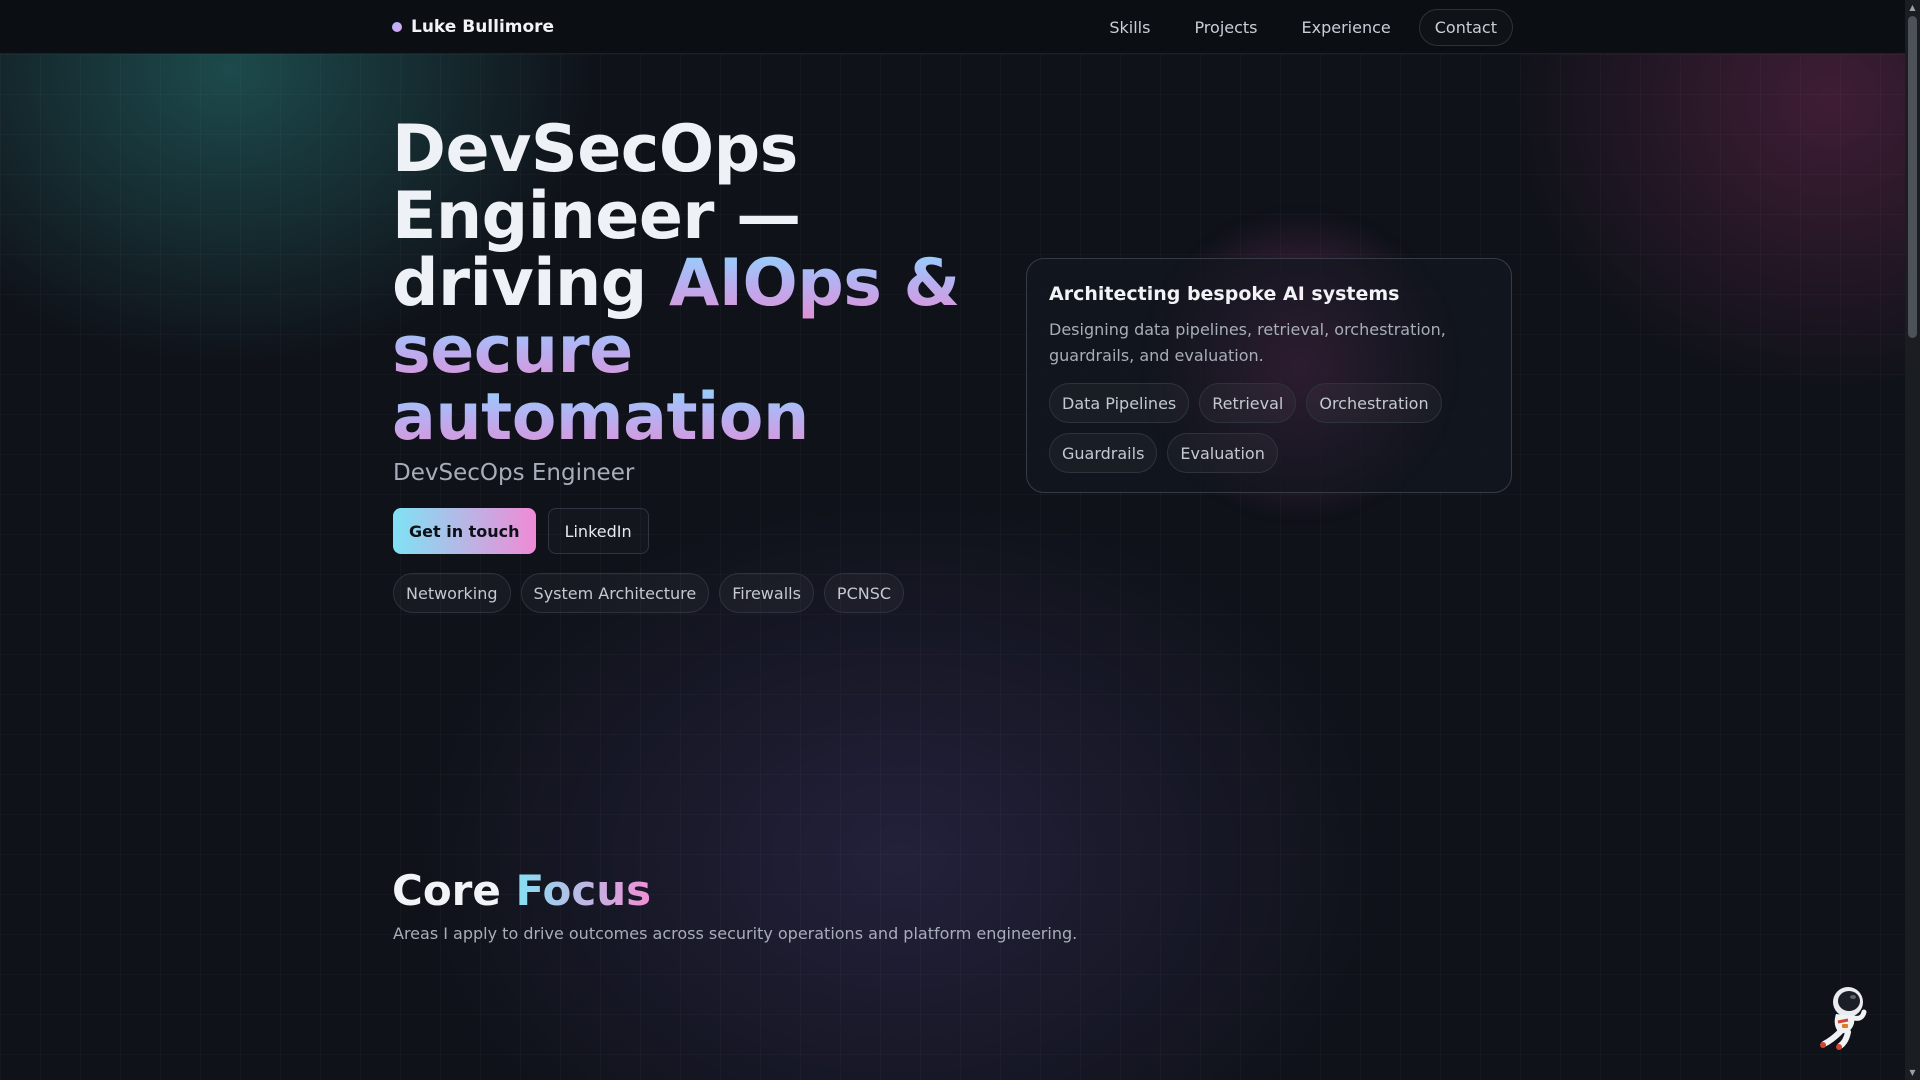 This screenshot has height=1080, width=1920. Describe the element at coordinates (397, 27) in the screenshot. I see `dot-icon` at that location.